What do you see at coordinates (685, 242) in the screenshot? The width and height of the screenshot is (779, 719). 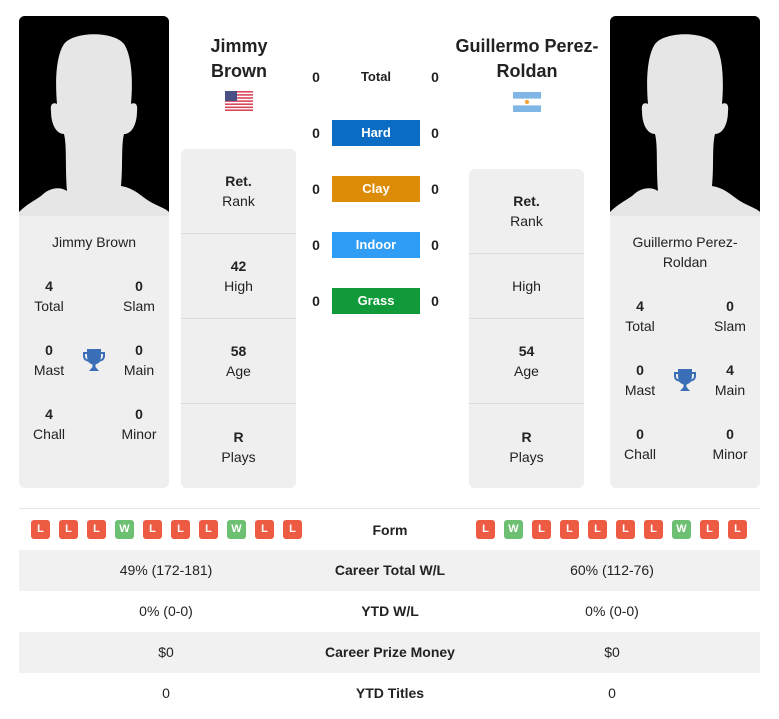 I see `player2-card-name-line1: Guillermo Perez-` at bounding box center [685, 242].